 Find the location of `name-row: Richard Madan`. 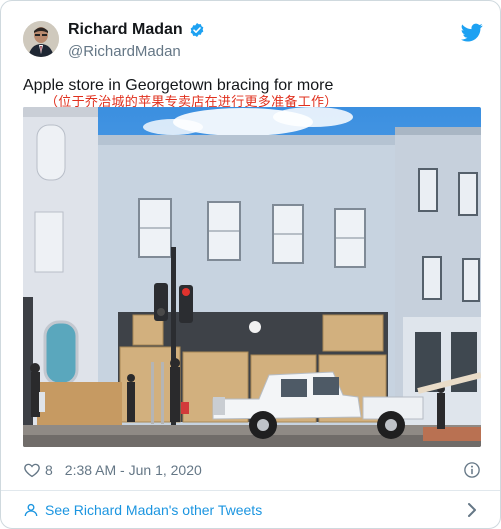

name-row: Richard Madan is located at coordinates (136, 30).